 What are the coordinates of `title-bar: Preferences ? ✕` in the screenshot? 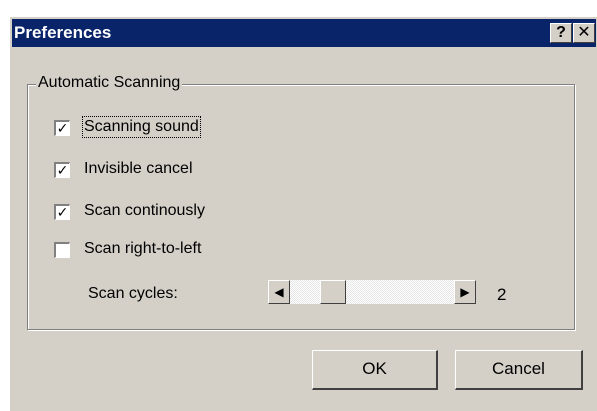 It's located at (304, 33).